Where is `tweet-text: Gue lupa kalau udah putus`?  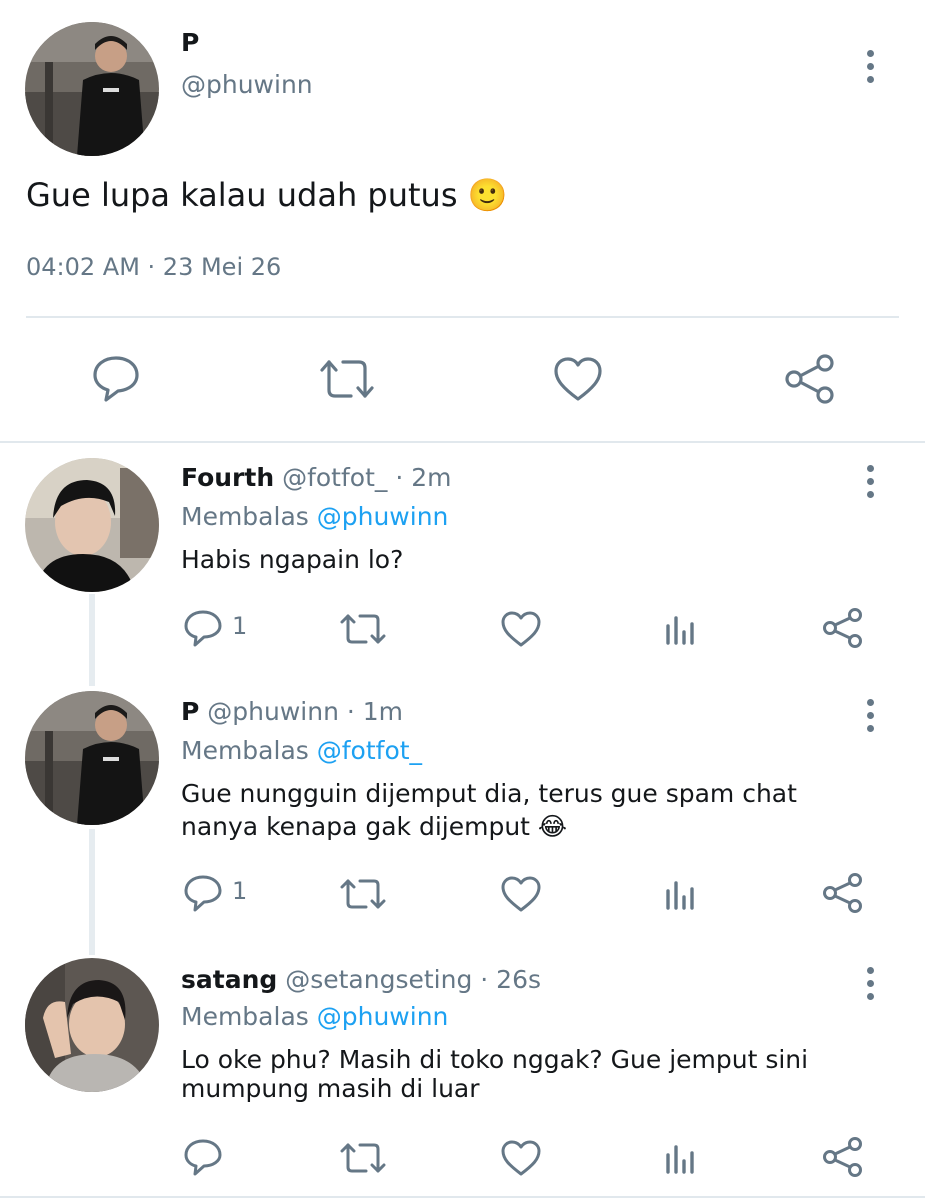 tweet-text: Gue lupa kalau udah putus is located at coordinates (242, 195).